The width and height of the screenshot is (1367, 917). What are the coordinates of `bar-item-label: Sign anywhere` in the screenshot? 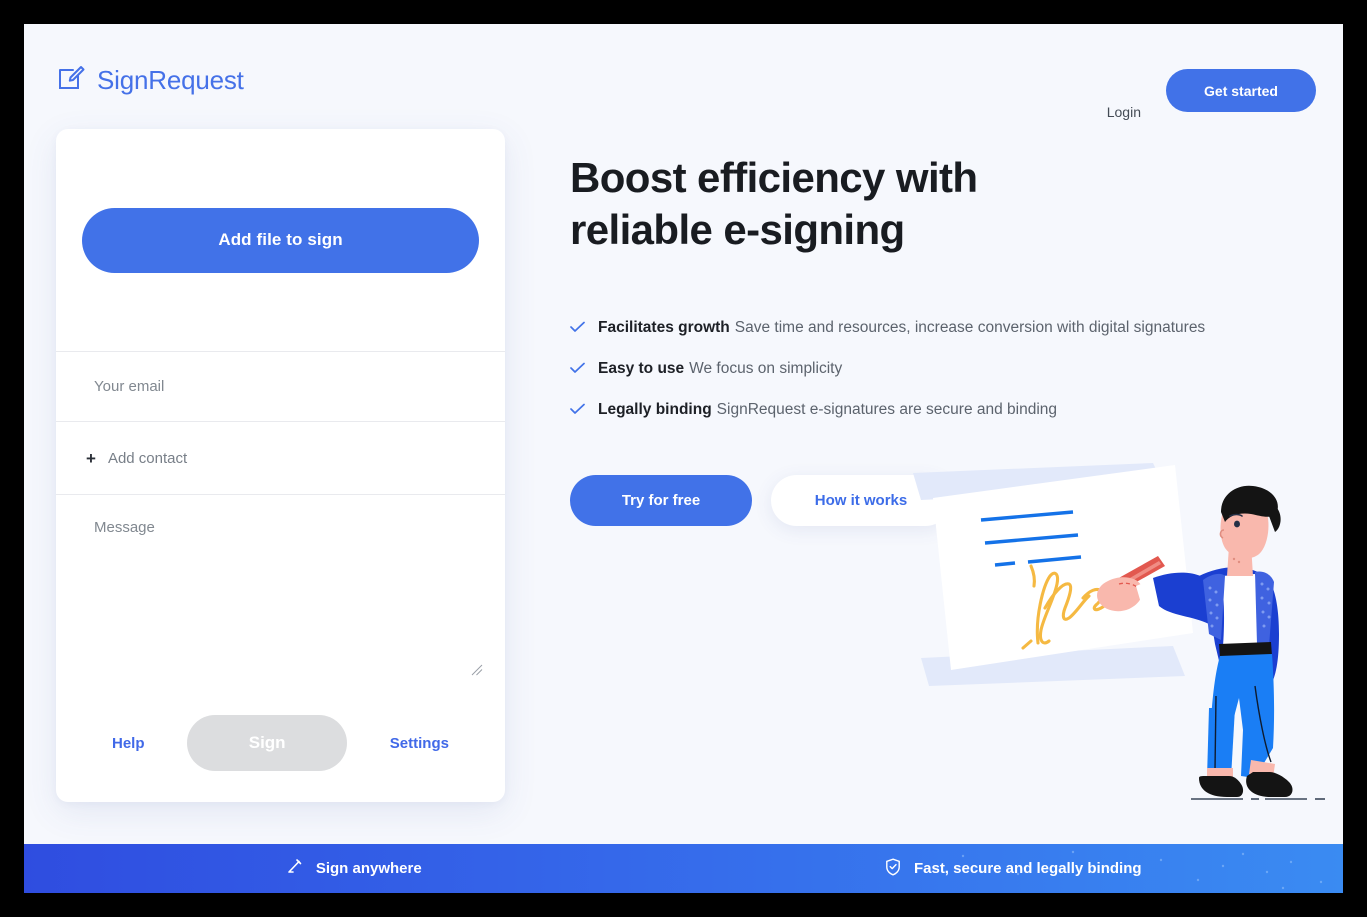 It's located at (368, 868).